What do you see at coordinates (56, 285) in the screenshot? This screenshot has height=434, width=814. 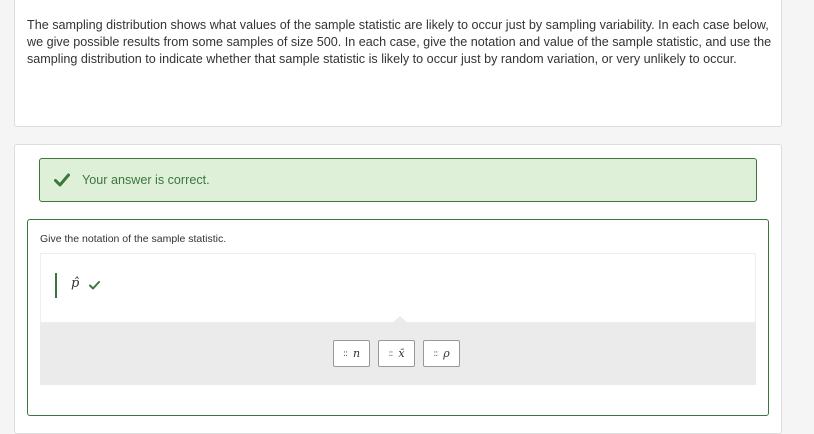 I see `answer-indicator-bar` at bounding box center [56, 285].